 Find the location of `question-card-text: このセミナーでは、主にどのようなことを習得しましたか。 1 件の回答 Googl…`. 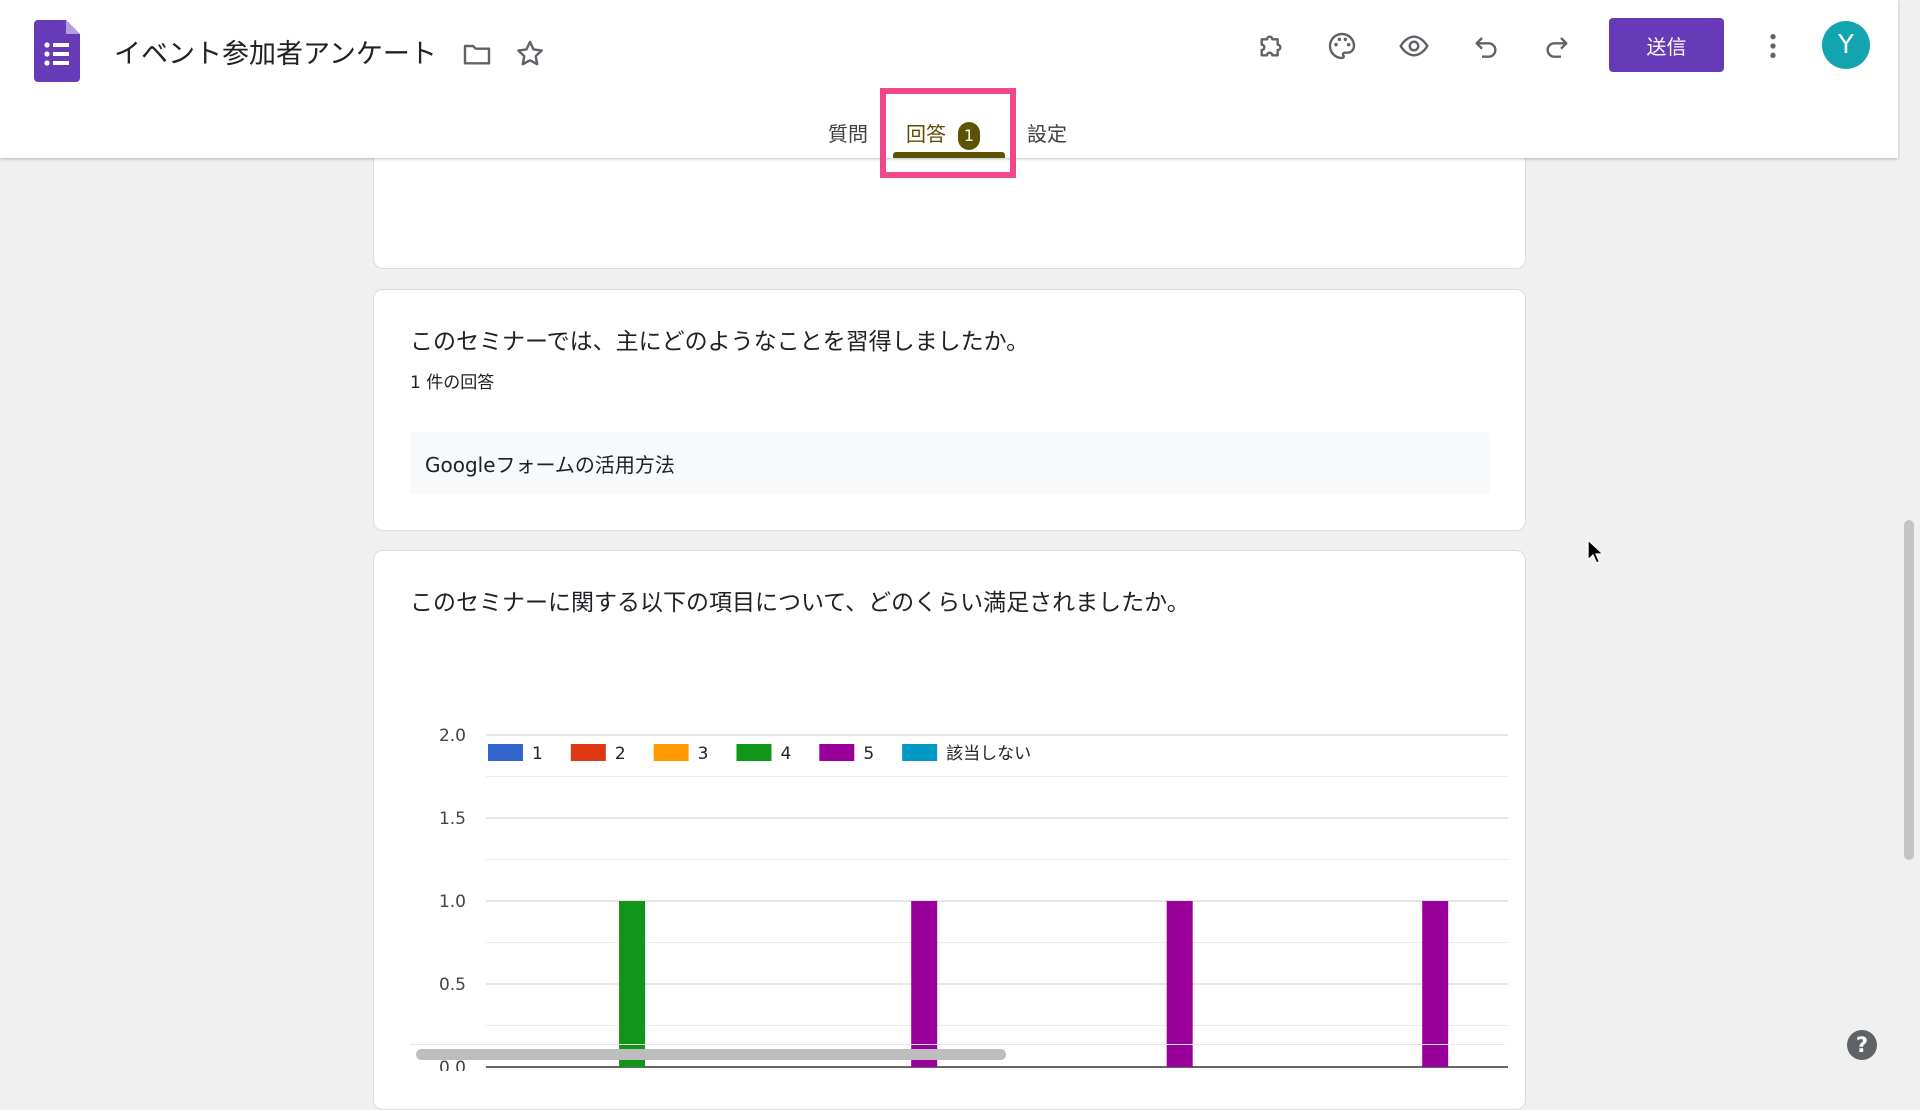

question-card-text: このセミナーでは、主にどのようなことを習得しましたか。 1 件の回答 Googl… is located at coordinates (949, 410).